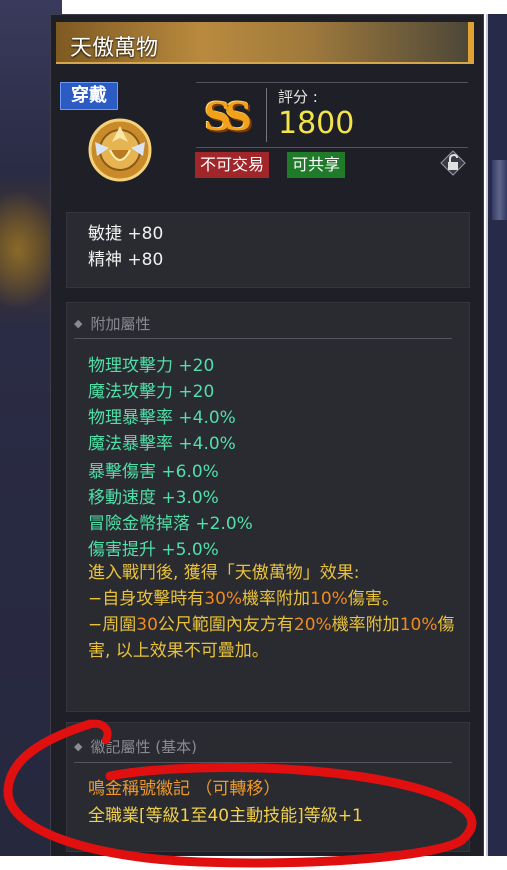 The height and width of the screenshot is (870, 507). I want to click on attribute-line: 傷害提升 +5.0%, so click(153, 550).